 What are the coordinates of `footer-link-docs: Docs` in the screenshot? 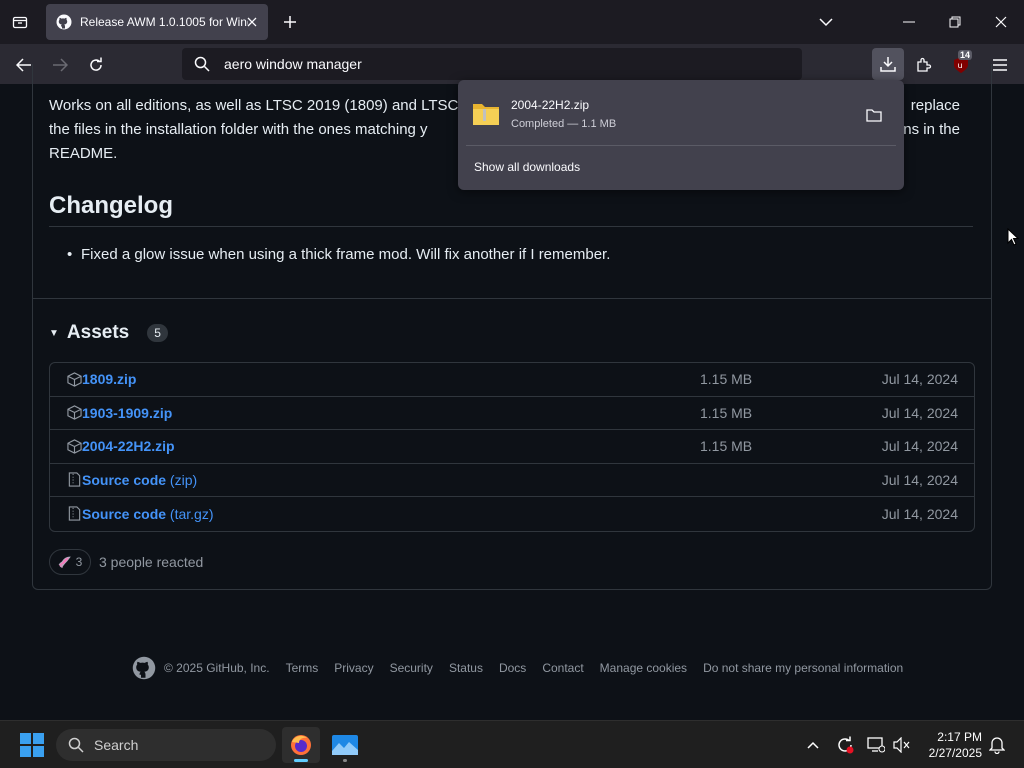 It's located at (512, 668).